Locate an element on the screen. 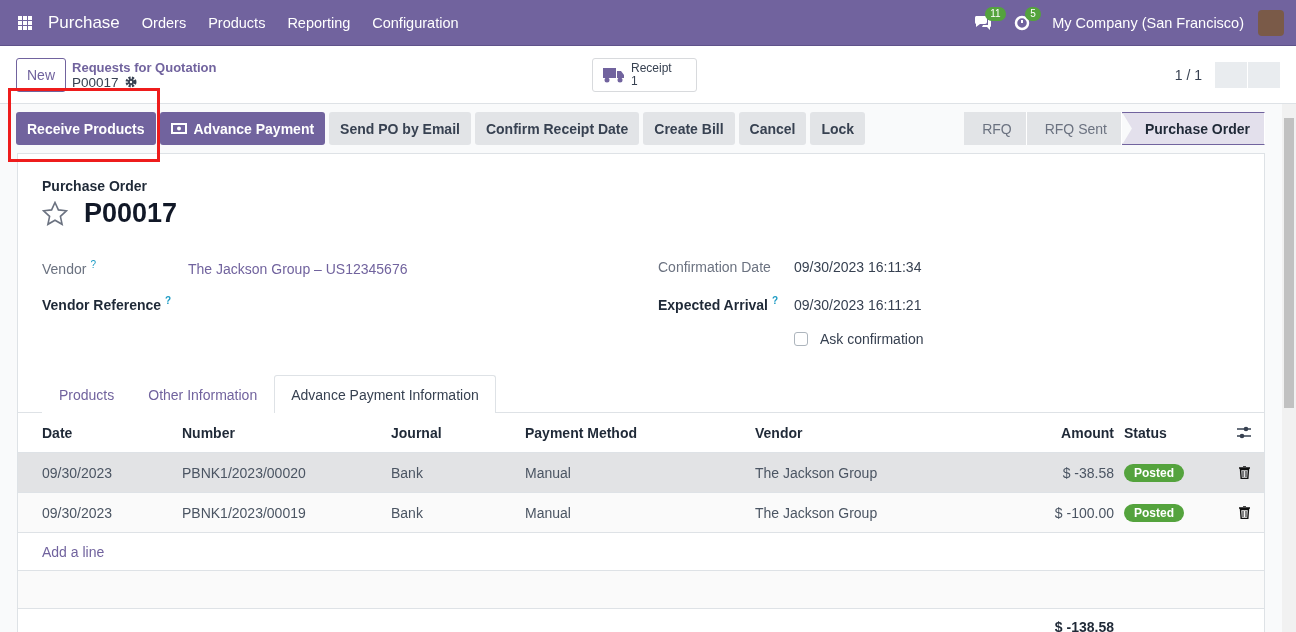  form-subtitle: Purchase Order is located at coordinates (95, 186).